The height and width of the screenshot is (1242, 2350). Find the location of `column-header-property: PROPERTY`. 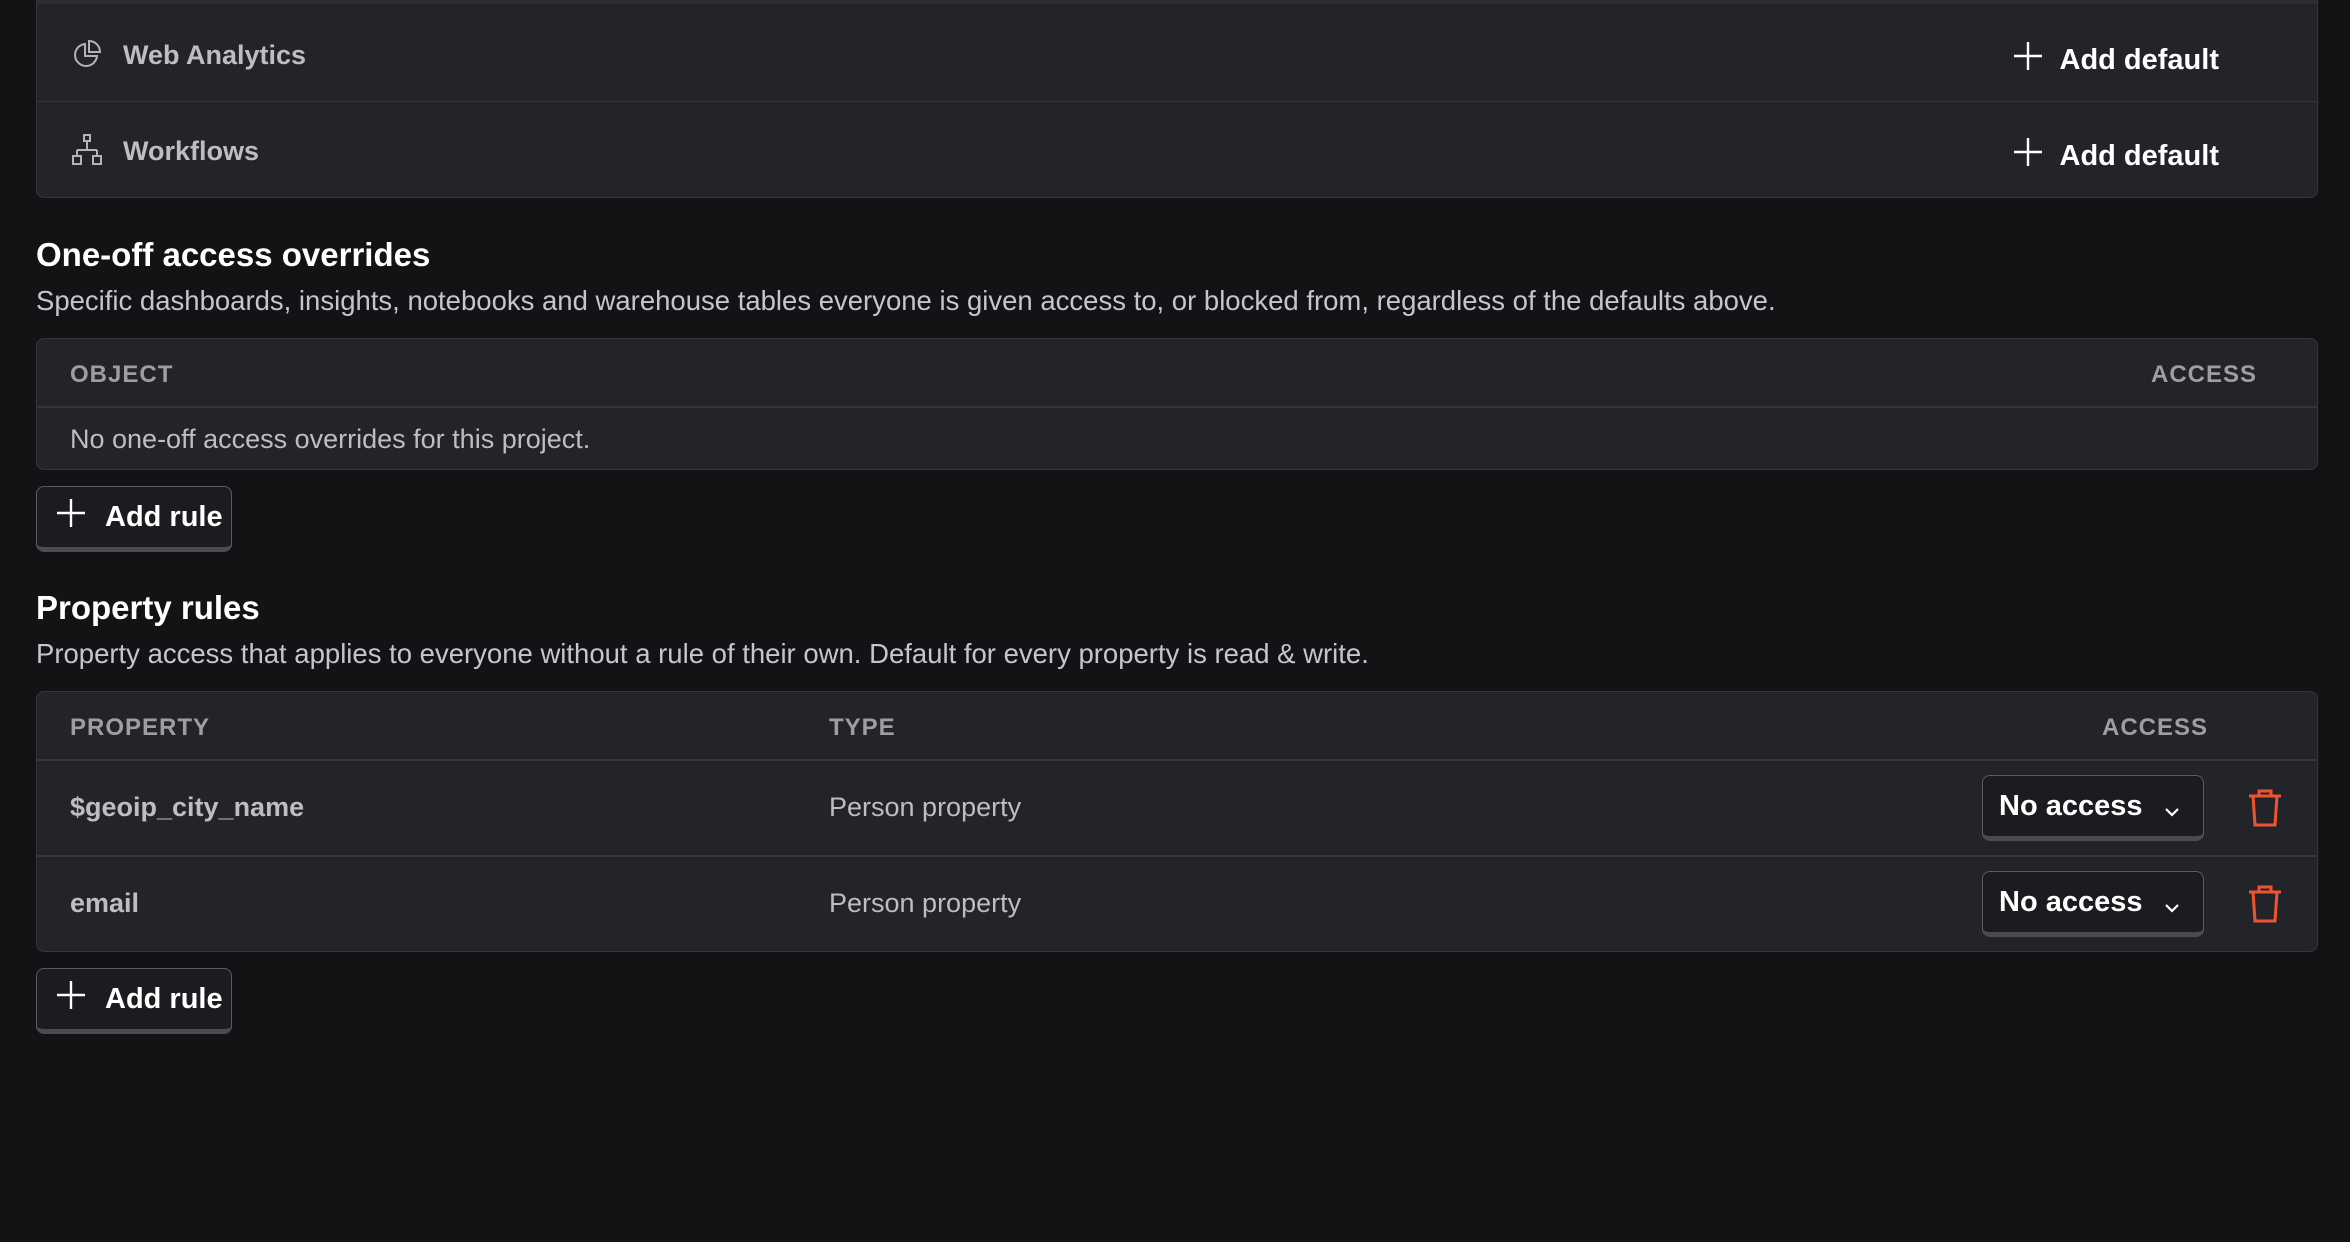

column-header-property: PROPERTY is located at coordinates (140, 727).